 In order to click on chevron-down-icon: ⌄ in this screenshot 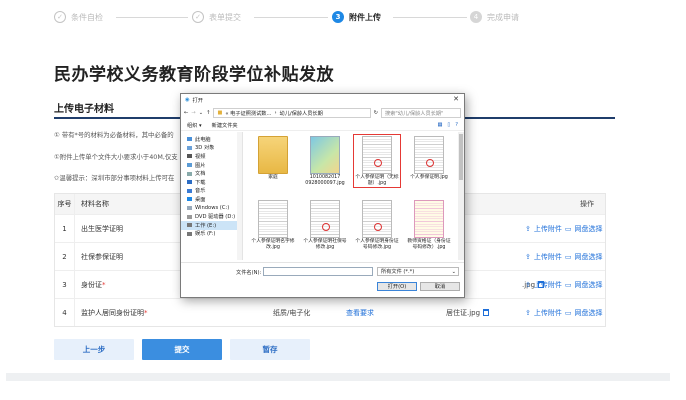, I will do `click(201, 113)`.